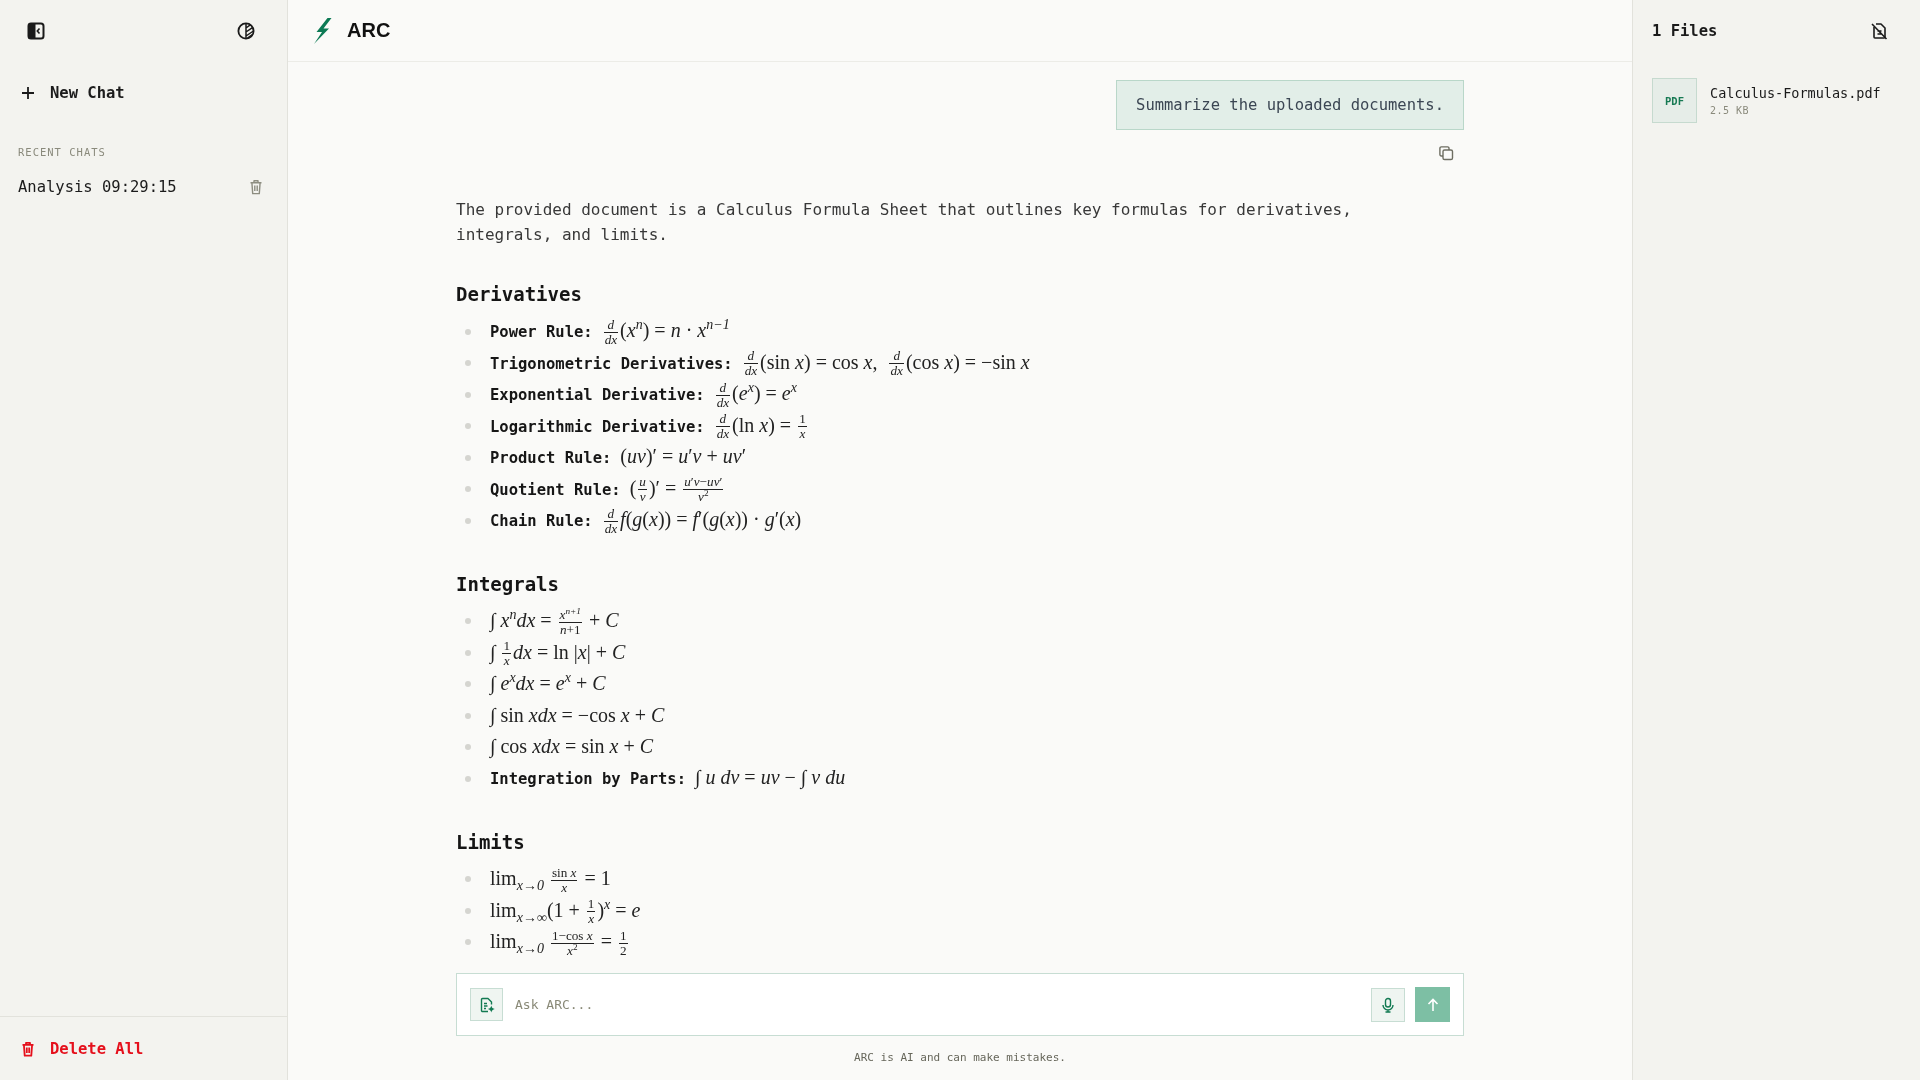  Describe the element at coordinates (1795, 93) in the screenshot. I see `file-name: Calculus-Formulas.pdf` at that location.